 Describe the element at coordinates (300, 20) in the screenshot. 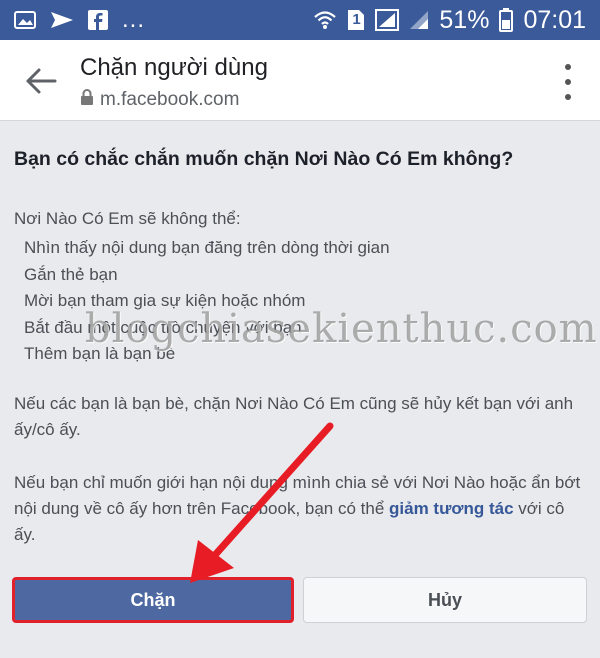

I see `status-bar: ... 1 51% 07:01` at that location.